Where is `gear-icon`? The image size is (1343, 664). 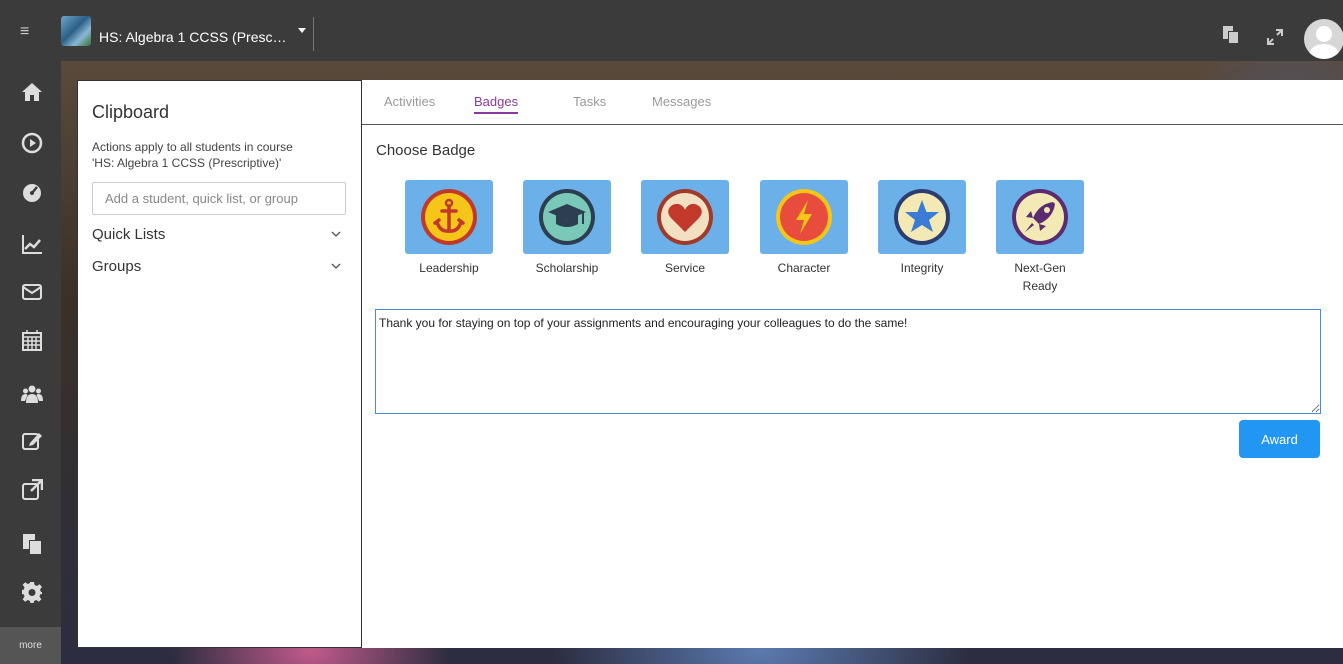 gear-icon is located at coordinates (32, 592).